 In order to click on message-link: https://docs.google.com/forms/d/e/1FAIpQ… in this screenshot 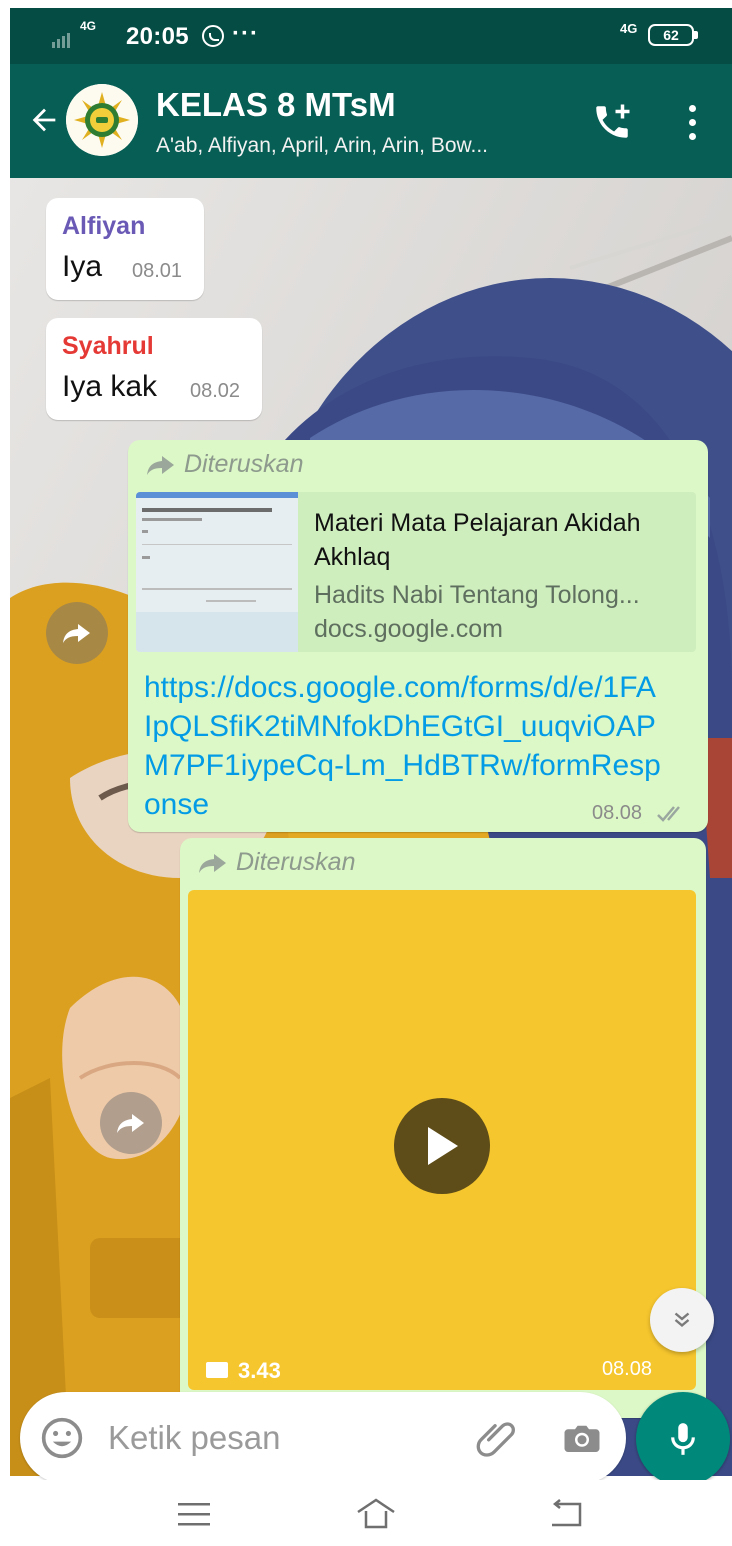, I will do `click(404, 746)`.